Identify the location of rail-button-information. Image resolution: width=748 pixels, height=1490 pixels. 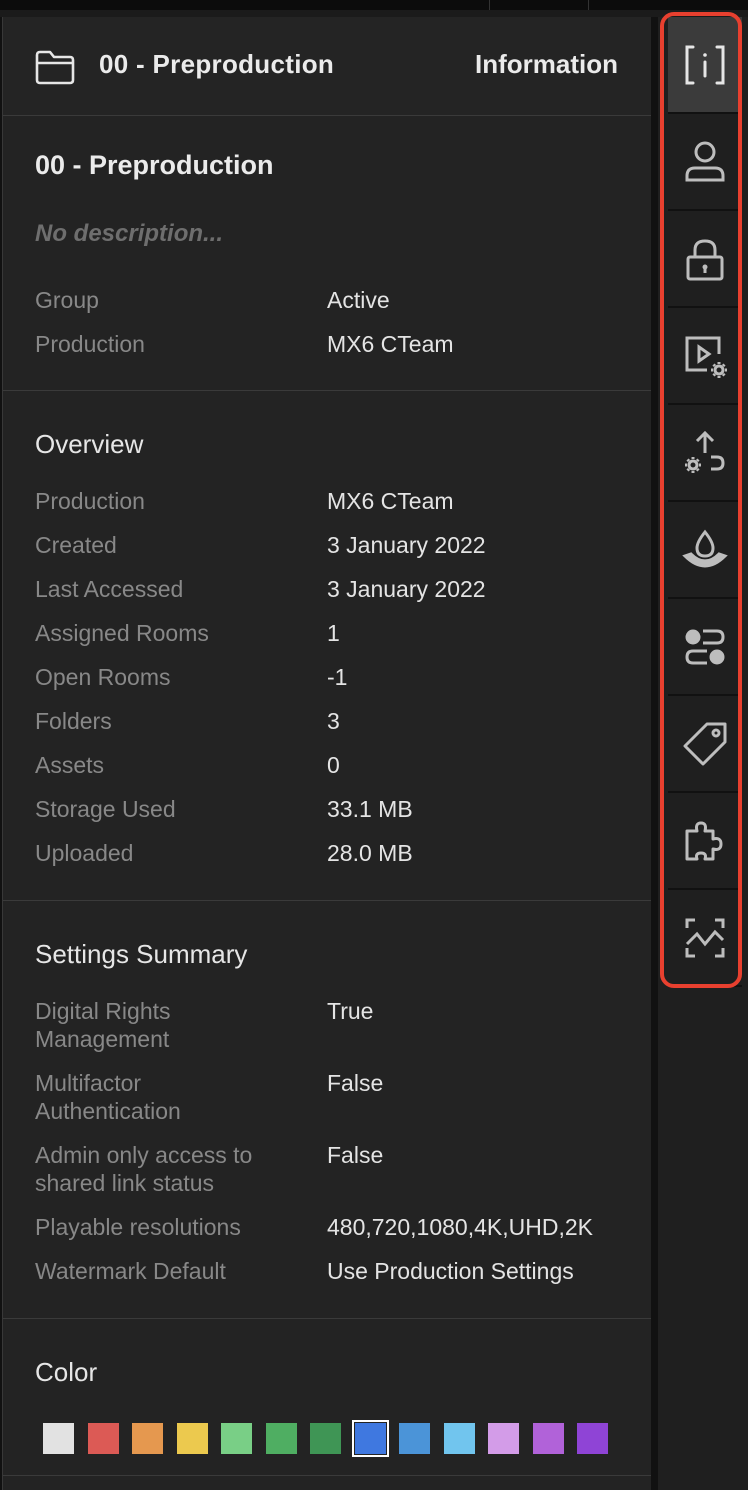
(705, 65).